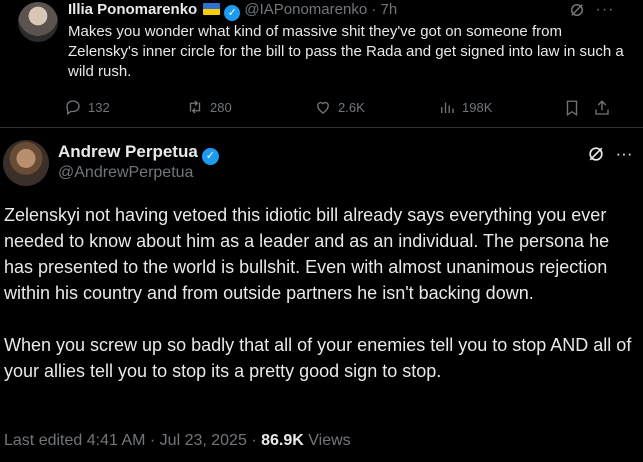 The width and height of the screenshot is (643, 462). I want to click on tweet-date: Jul 23, 2025, so click(203, 440).